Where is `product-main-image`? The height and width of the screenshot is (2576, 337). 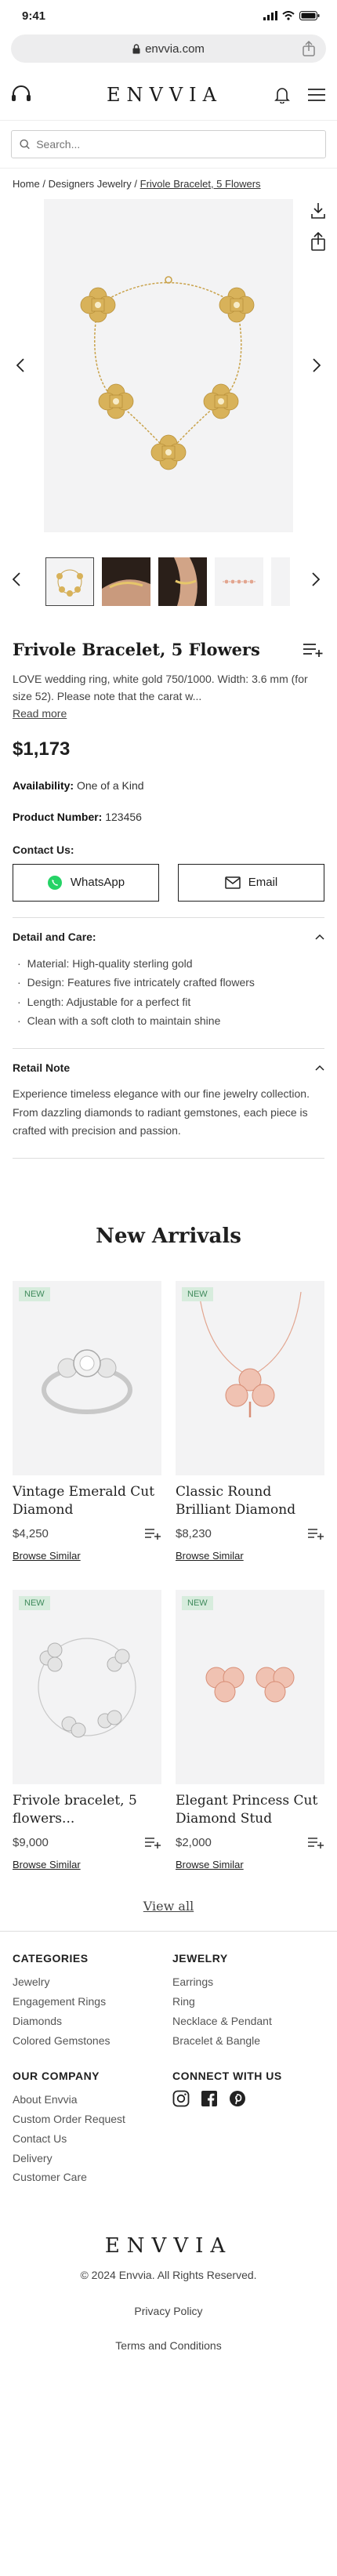 product-main-image is located at coordinates (169, 366).